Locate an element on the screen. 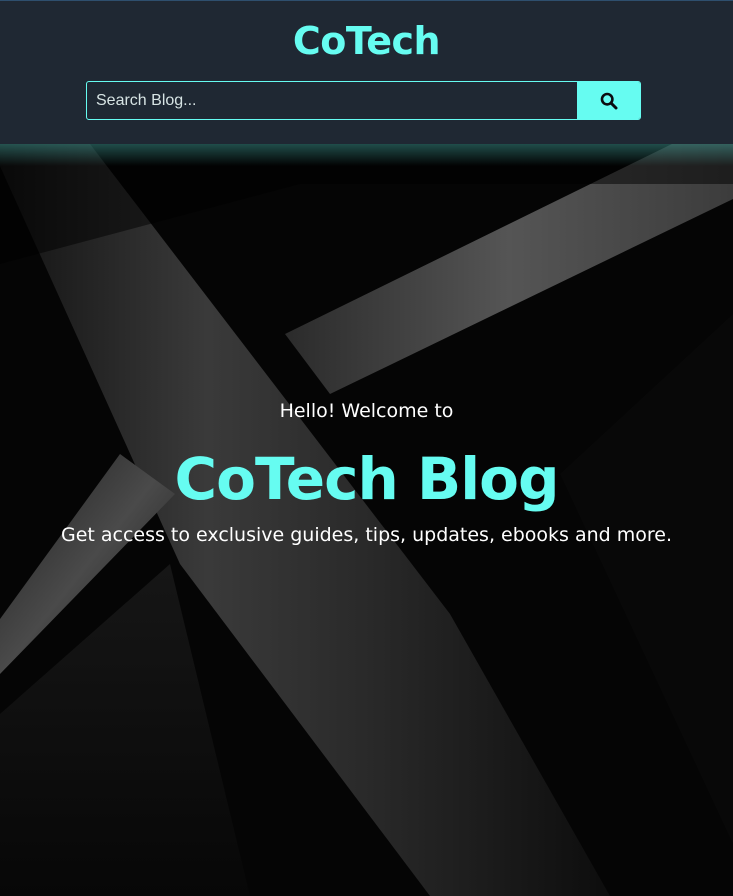 This screenshot has height=896, width=733. search-bar is located at coordinates (363, 100).